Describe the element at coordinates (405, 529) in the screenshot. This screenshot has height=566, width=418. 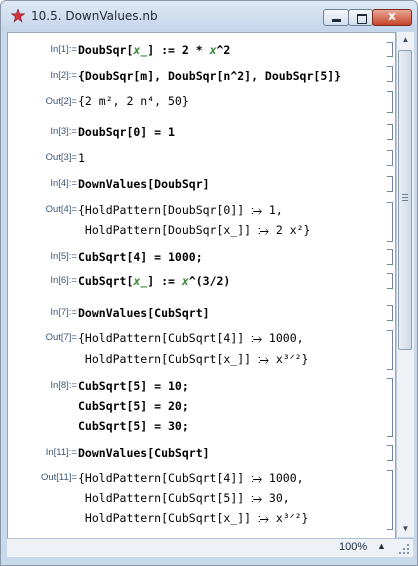
I see `scroll-down-button: ▼` at that location.